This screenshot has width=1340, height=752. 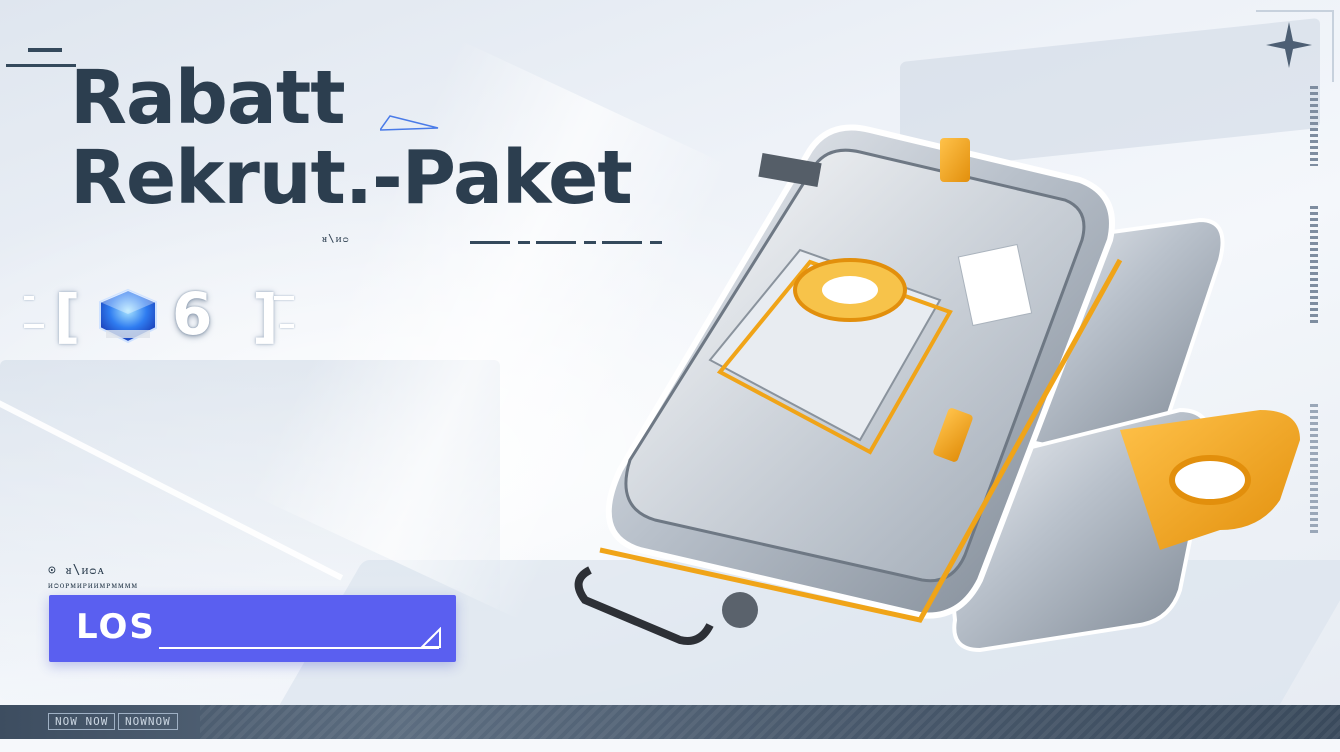 What do you see at coordinates (67, 316) in the screenshot?
I see `bracket-left: [` at bounding box center [67, 316].